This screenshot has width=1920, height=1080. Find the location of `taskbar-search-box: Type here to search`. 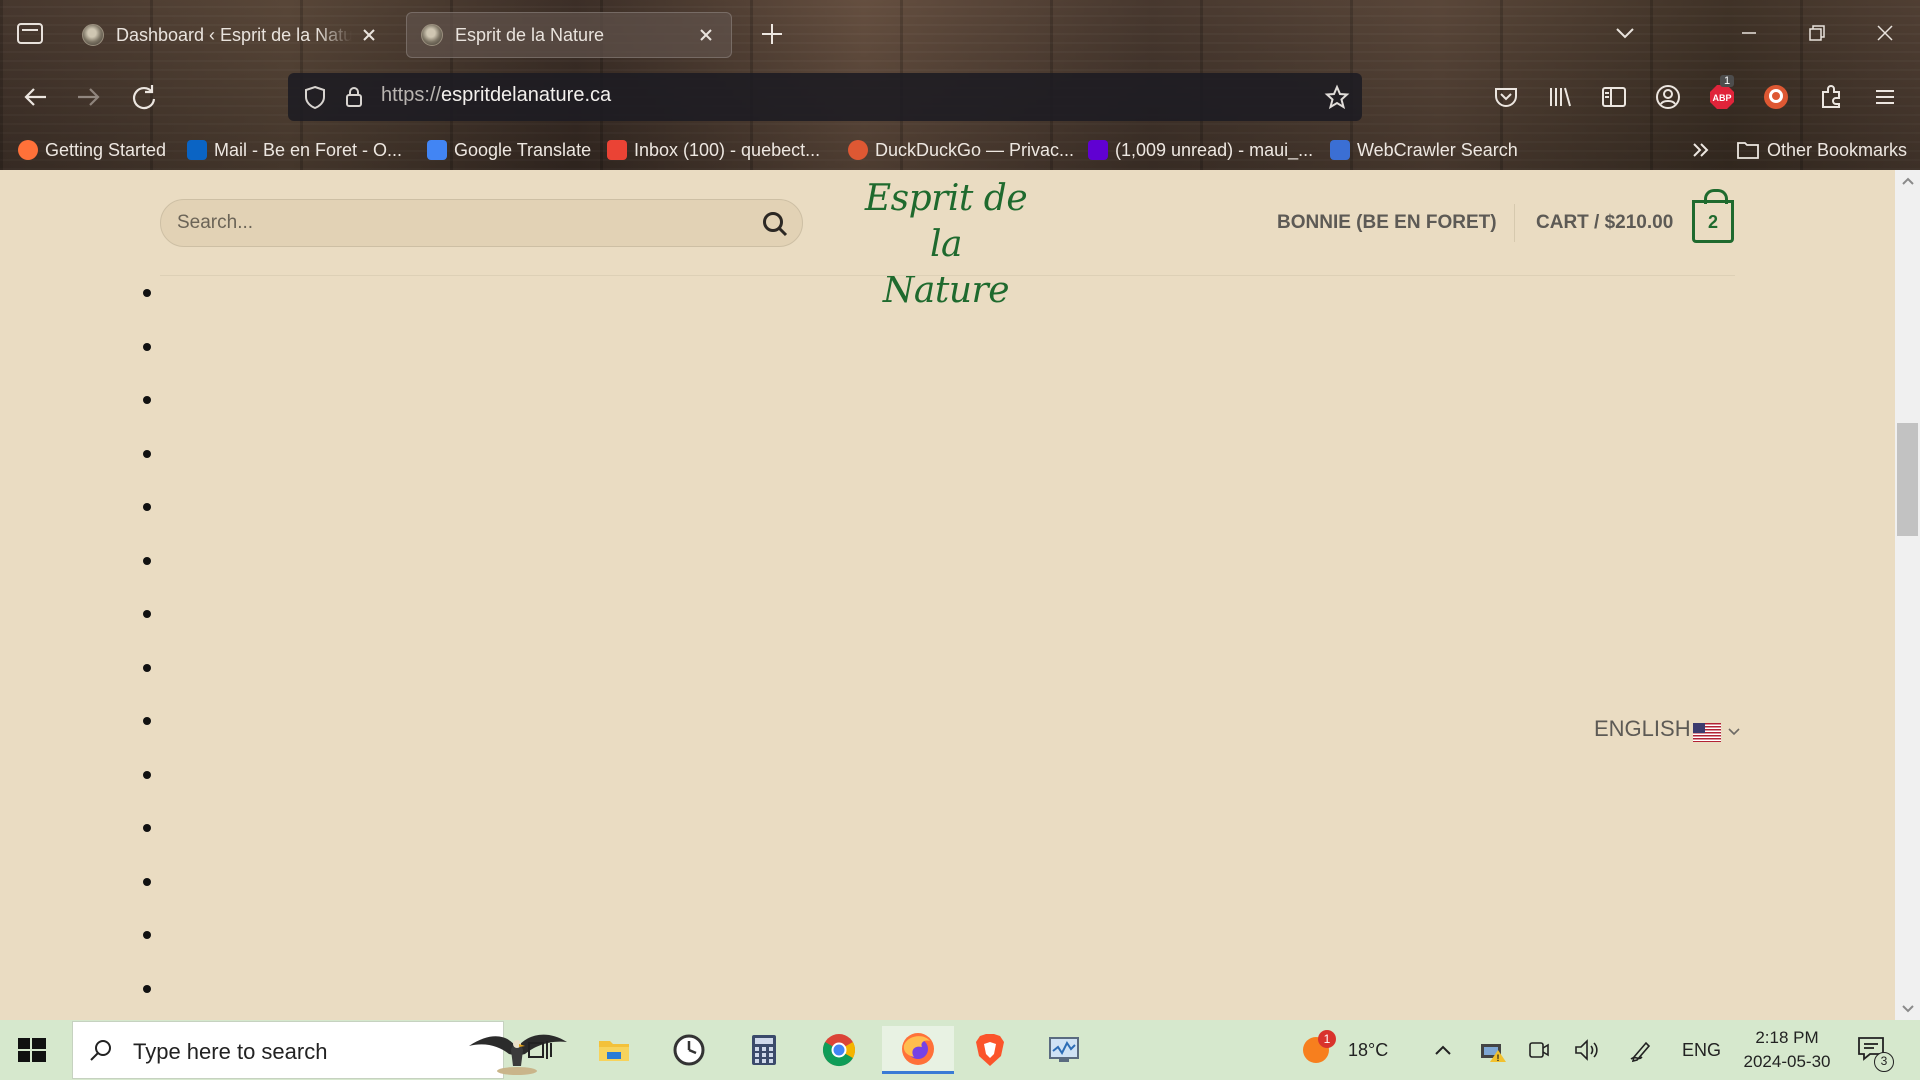

taskbar-search-box: Type here to search is located at coordinates (319, 1050).